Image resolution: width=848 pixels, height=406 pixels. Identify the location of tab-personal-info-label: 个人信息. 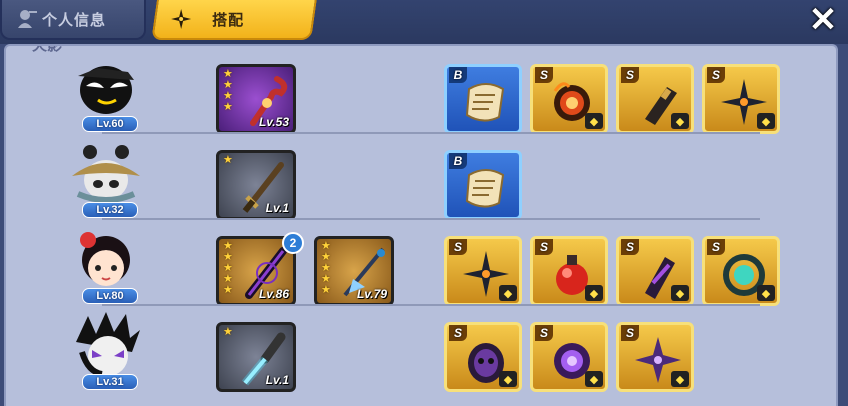
(74, 19).